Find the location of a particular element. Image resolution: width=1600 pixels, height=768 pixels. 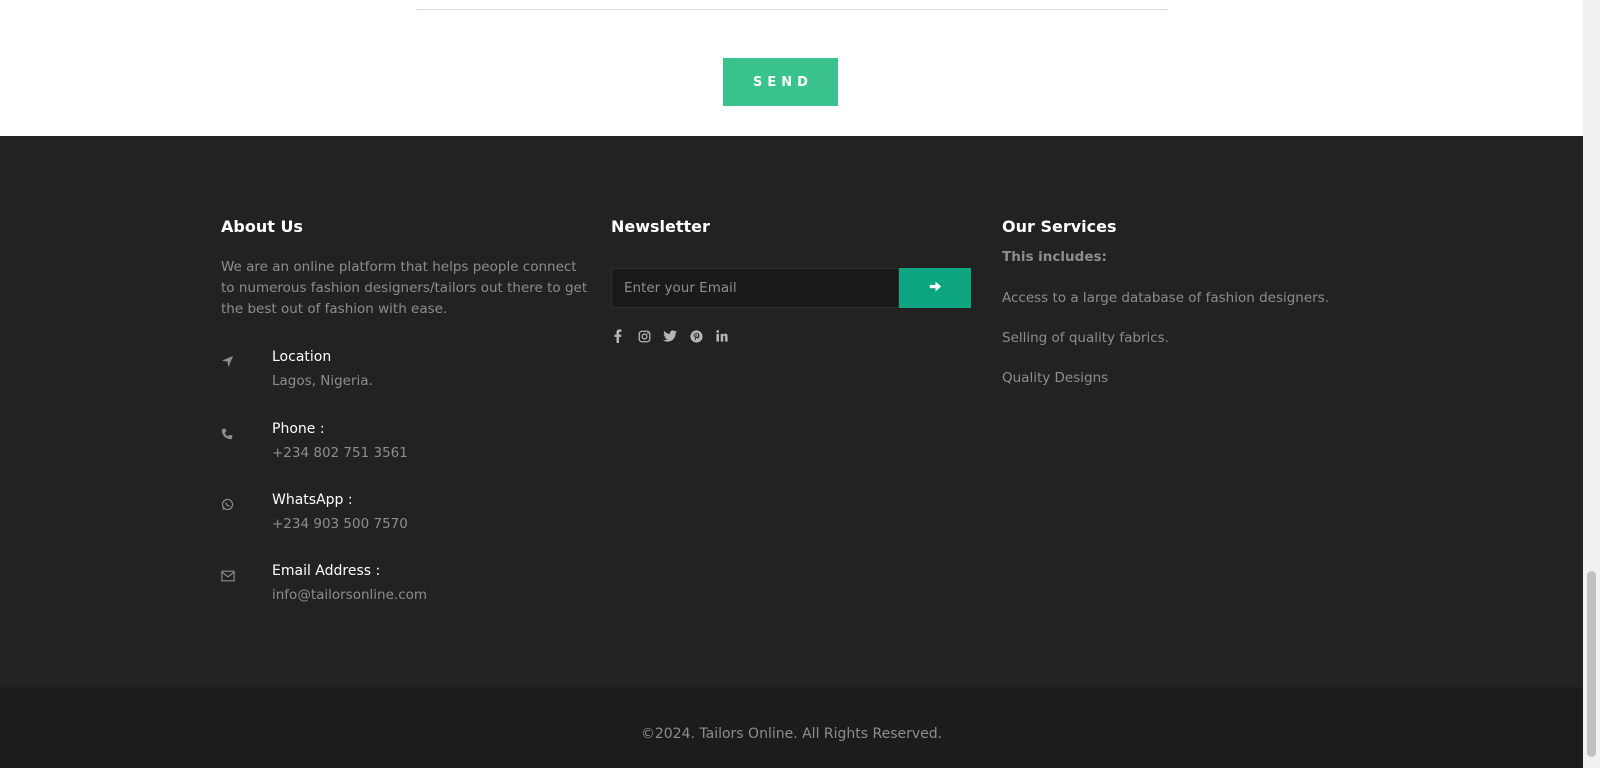

services-subtitle: This includes: is located at coordinates (1054, 257).